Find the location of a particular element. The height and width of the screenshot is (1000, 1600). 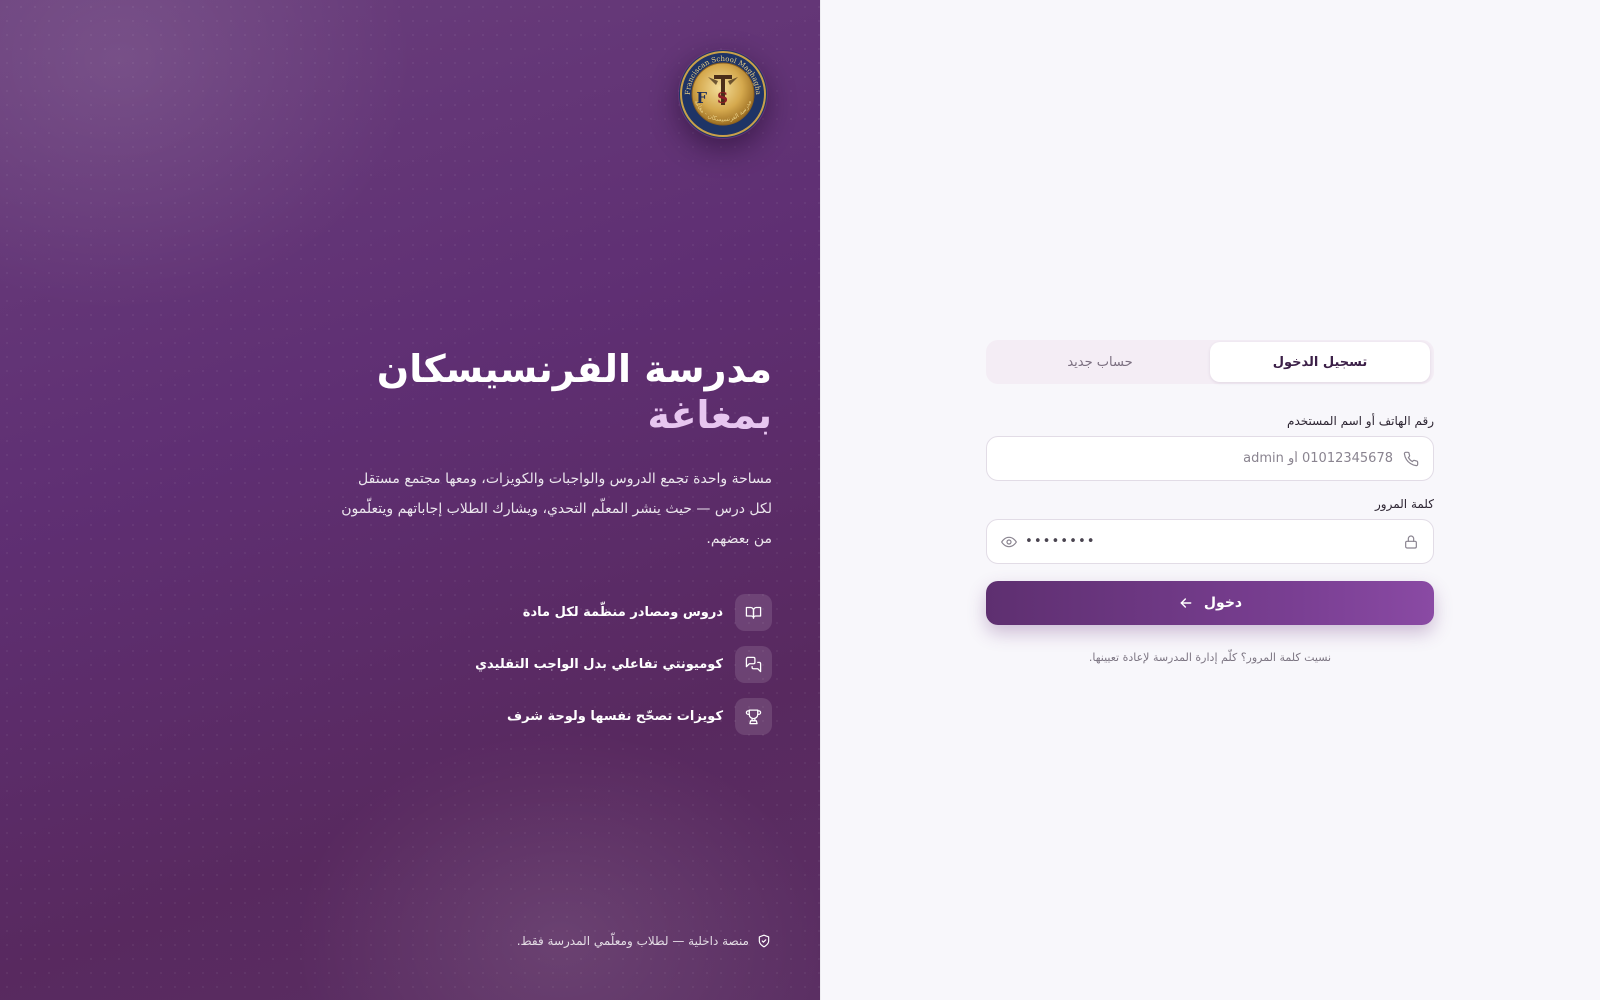

footer-note: منصة داخلية — لطلاب ومعلّمي المدرسة فقط. is located at coordinates (644, 941).